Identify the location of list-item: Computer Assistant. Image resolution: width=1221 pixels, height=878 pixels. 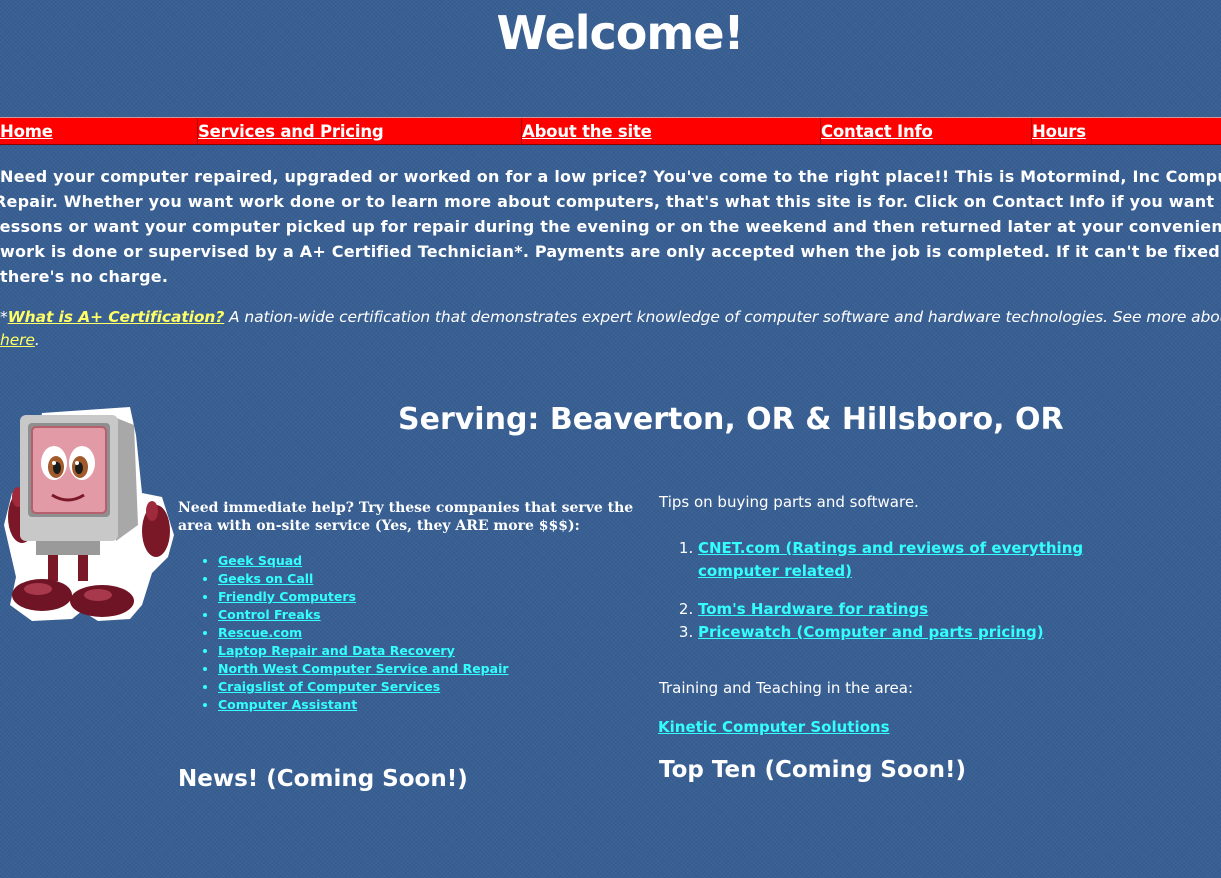
(363, 705).